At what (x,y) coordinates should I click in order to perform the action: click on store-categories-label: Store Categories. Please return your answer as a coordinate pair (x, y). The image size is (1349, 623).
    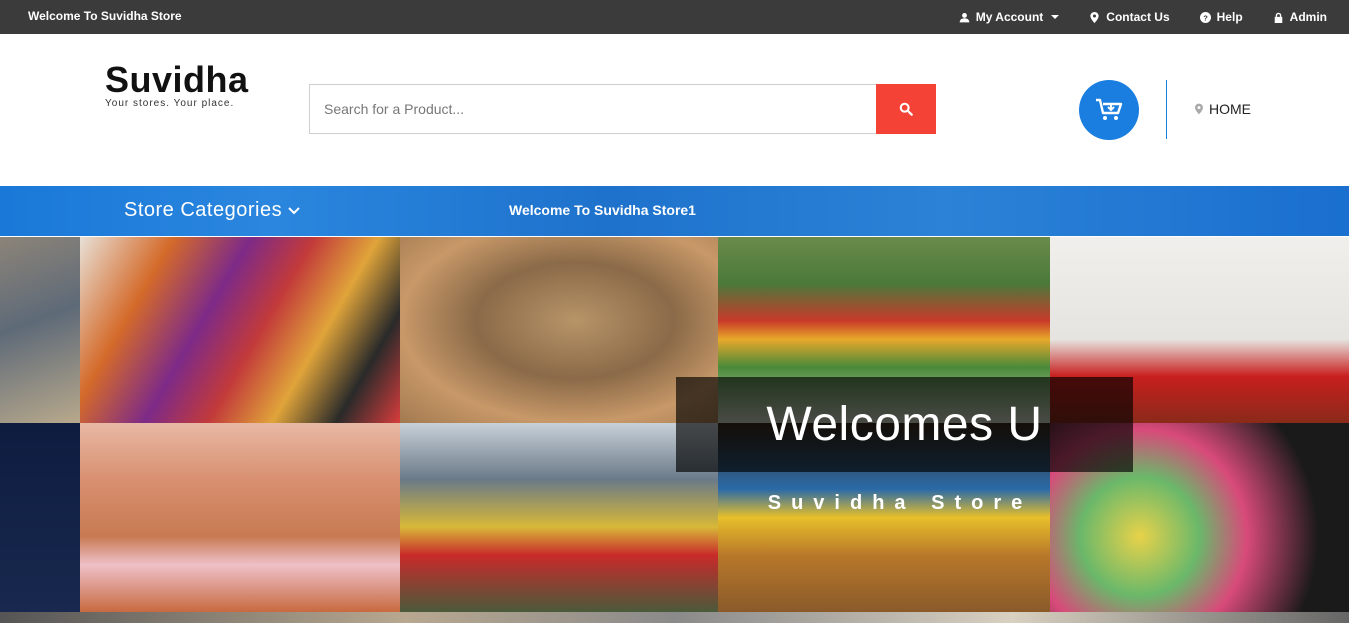
    Looking at the image, I should click on (203, 210).